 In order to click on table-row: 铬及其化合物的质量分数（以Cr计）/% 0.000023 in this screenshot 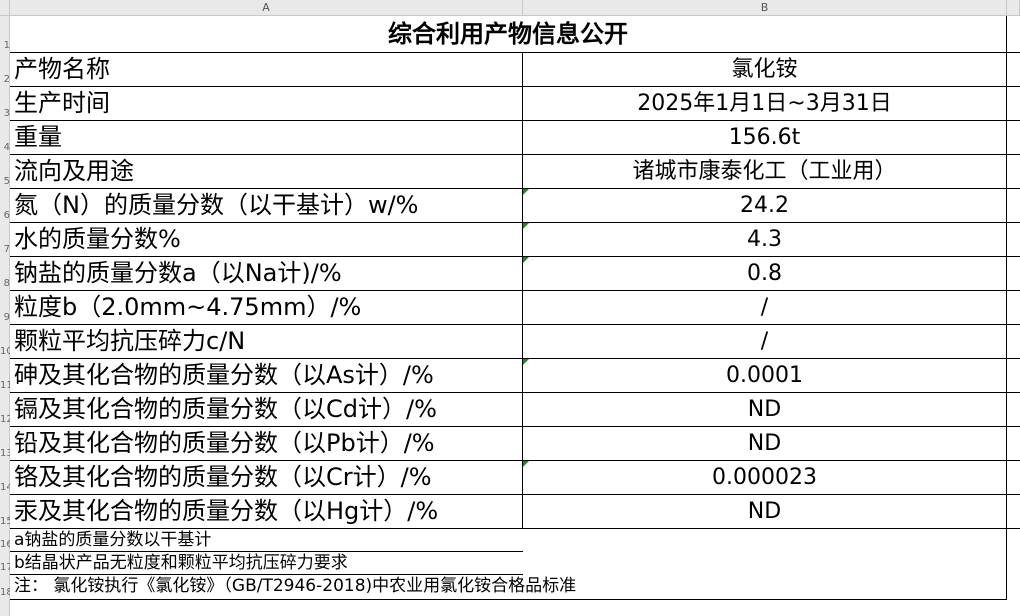, I will do `click(515, 478)`.